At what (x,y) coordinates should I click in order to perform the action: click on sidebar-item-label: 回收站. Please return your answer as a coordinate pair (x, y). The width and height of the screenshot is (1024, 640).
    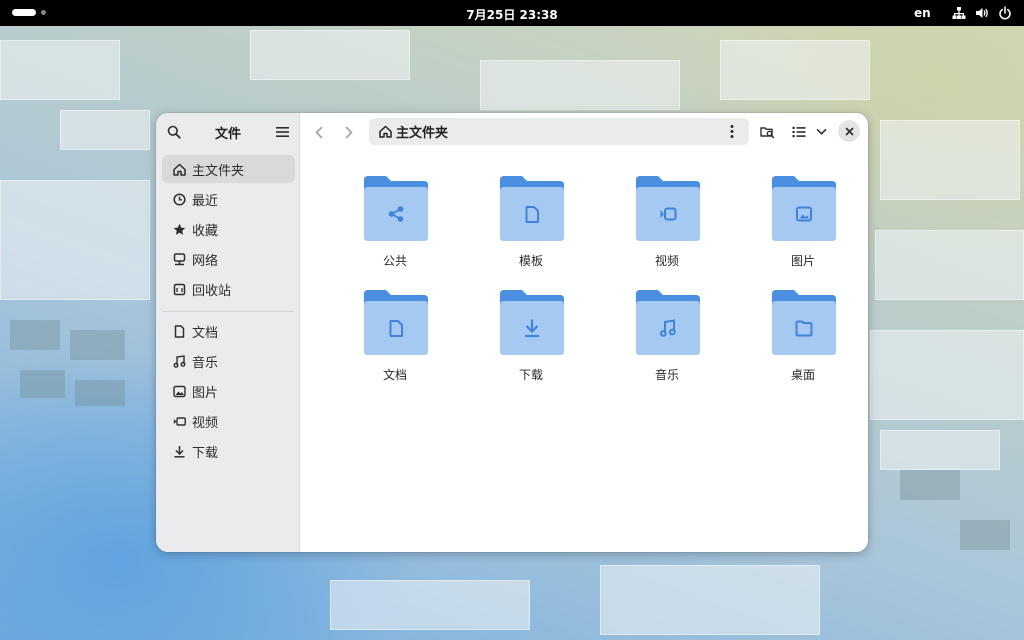
    Looking at the image, I should click on (212, 291).